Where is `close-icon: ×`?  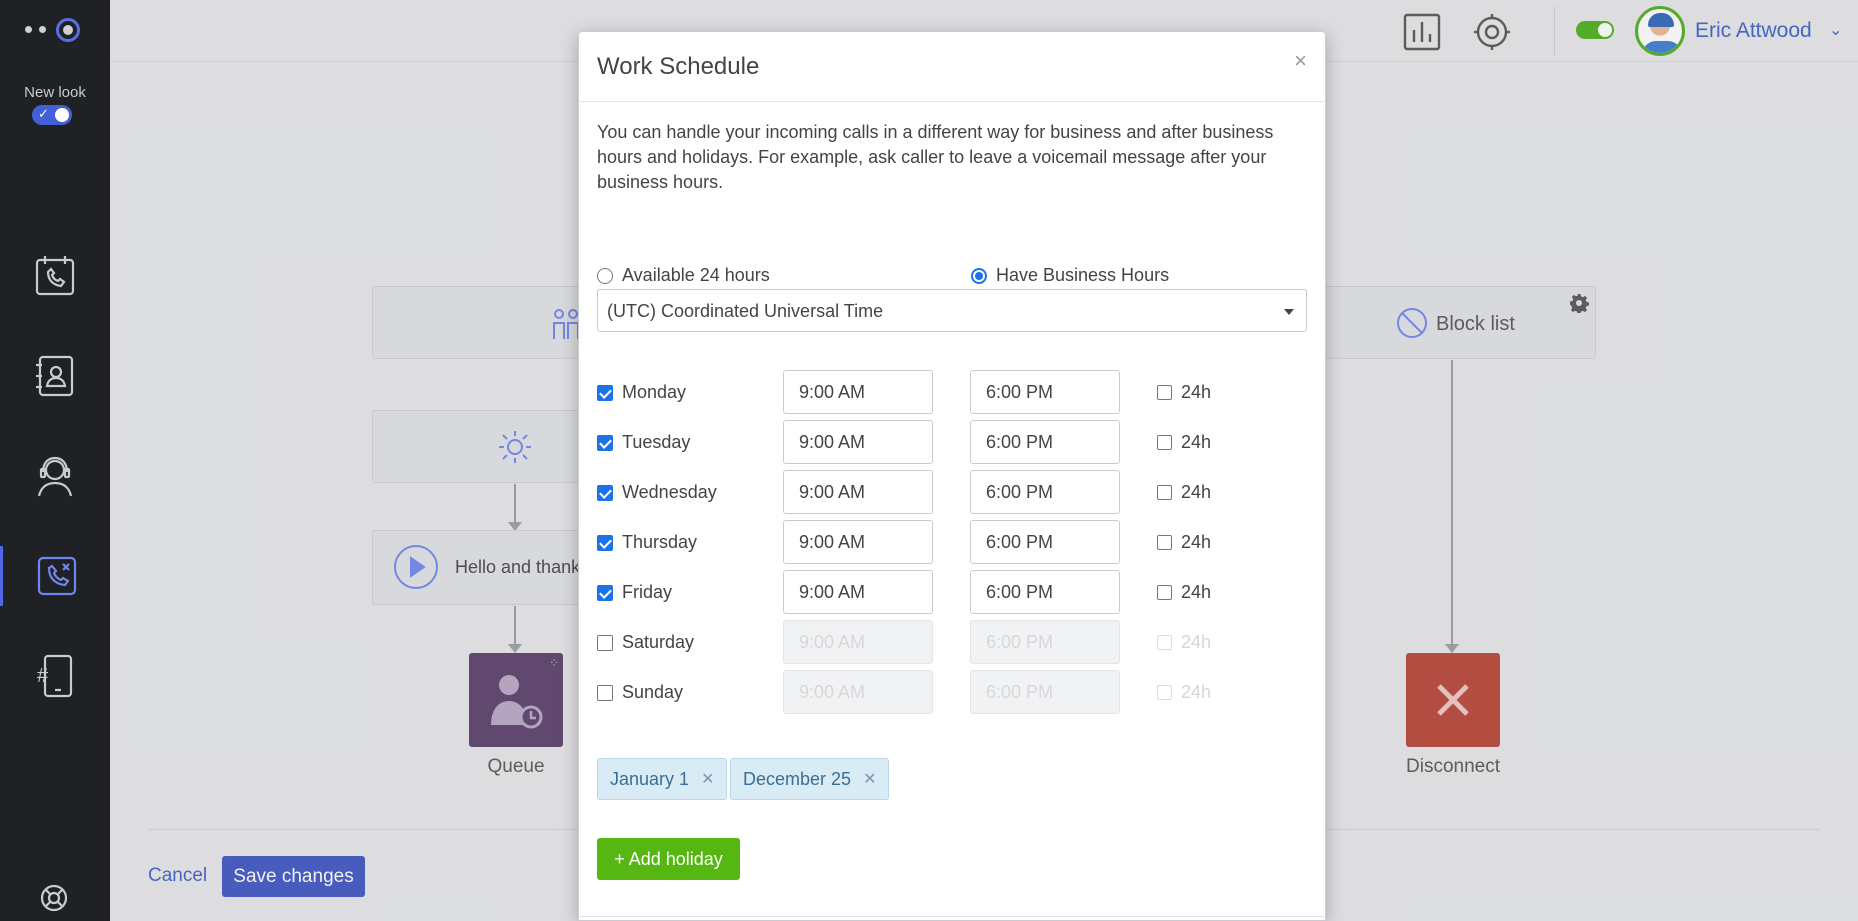 close-icon: × is located at coordinates (1300, 61).